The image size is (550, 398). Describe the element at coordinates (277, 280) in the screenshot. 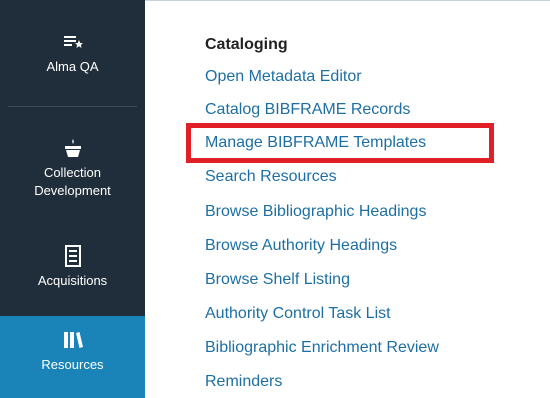

I see `menu-link-browse-shelf-listing: Browse Shelf Listing` at that location.